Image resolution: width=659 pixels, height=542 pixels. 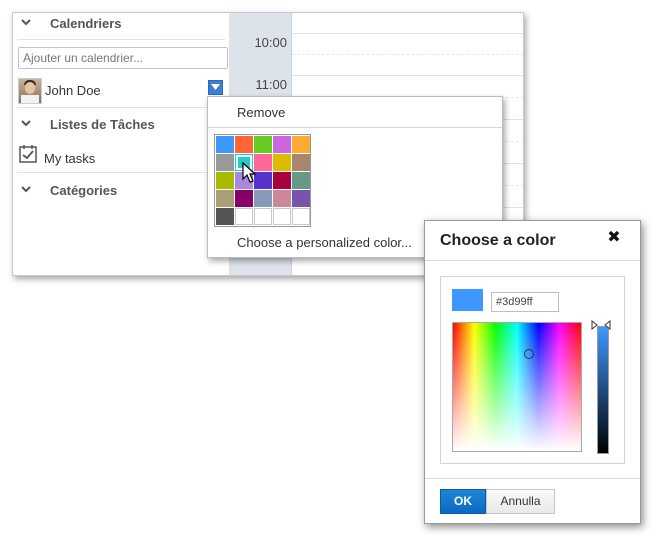 What do you see at coordinates (123, 91) in the screenshot?
I see `calendar-item-john-doe: John Doe` at bounding box center [123, 91].